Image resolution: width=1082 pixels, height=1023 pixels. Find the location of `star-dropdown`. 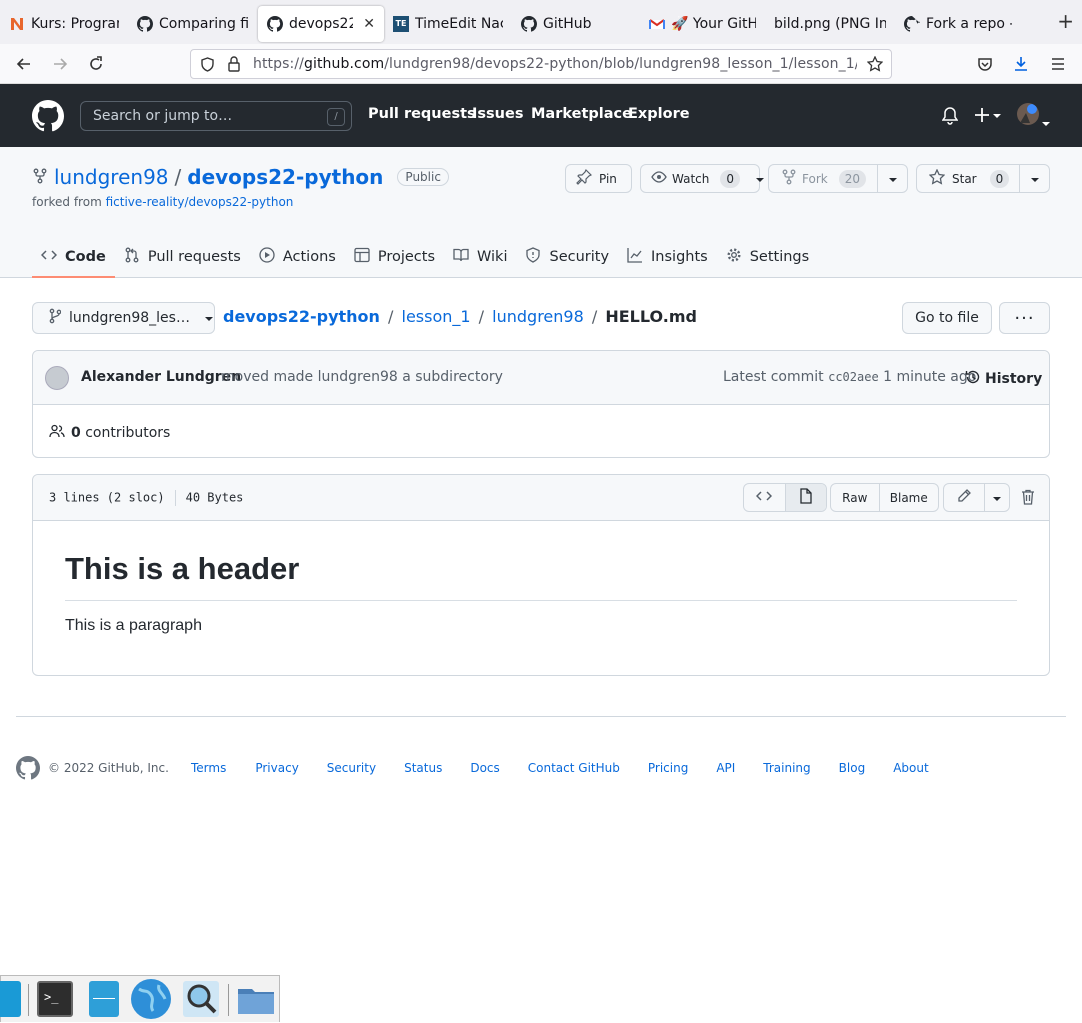

star-dropdown is located at coordinates (1034, 178).